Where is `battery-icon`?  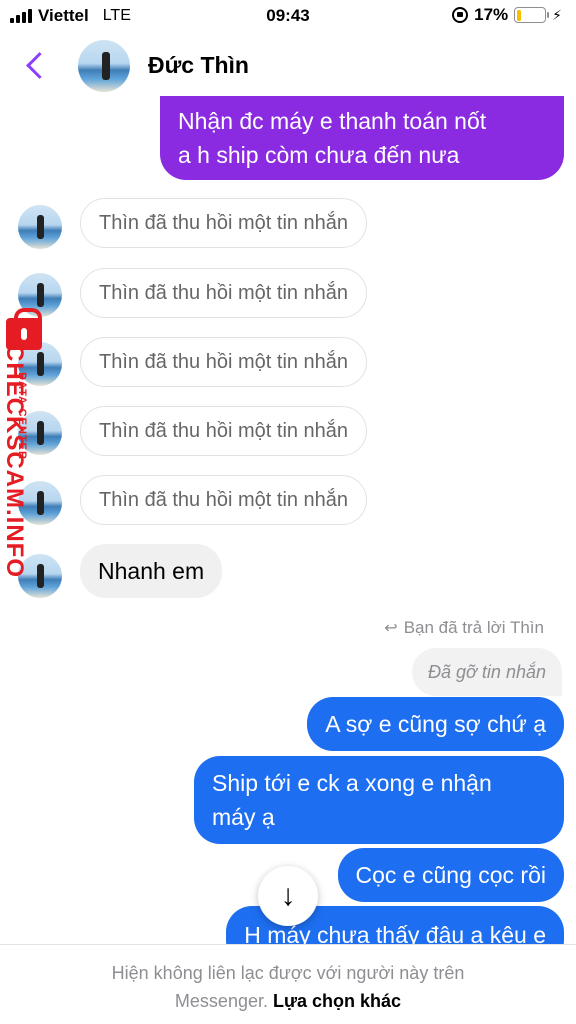
battery-icon is located at coordinates (532, 15).